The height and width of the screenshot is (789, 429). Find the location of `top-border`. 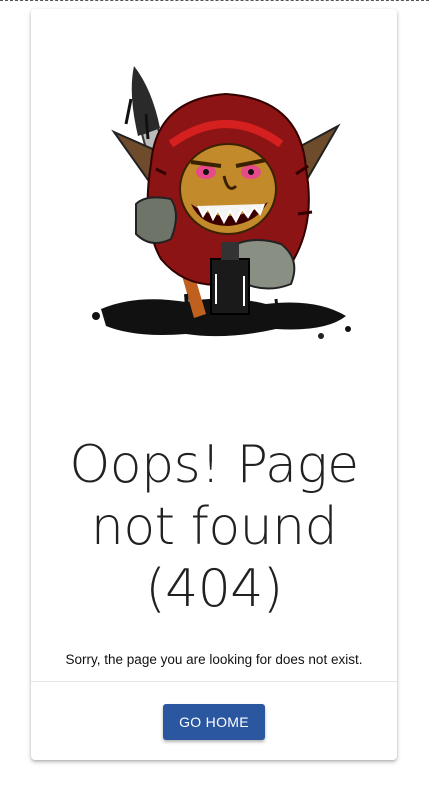

top-border is located at coordinates (214, 0).